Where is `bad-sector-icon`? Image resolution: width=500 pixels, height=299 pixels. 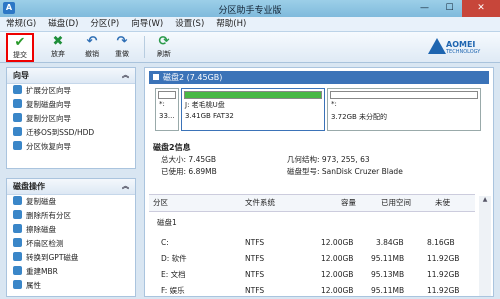 bad-sector-icon is located at coordinates (17, 242).